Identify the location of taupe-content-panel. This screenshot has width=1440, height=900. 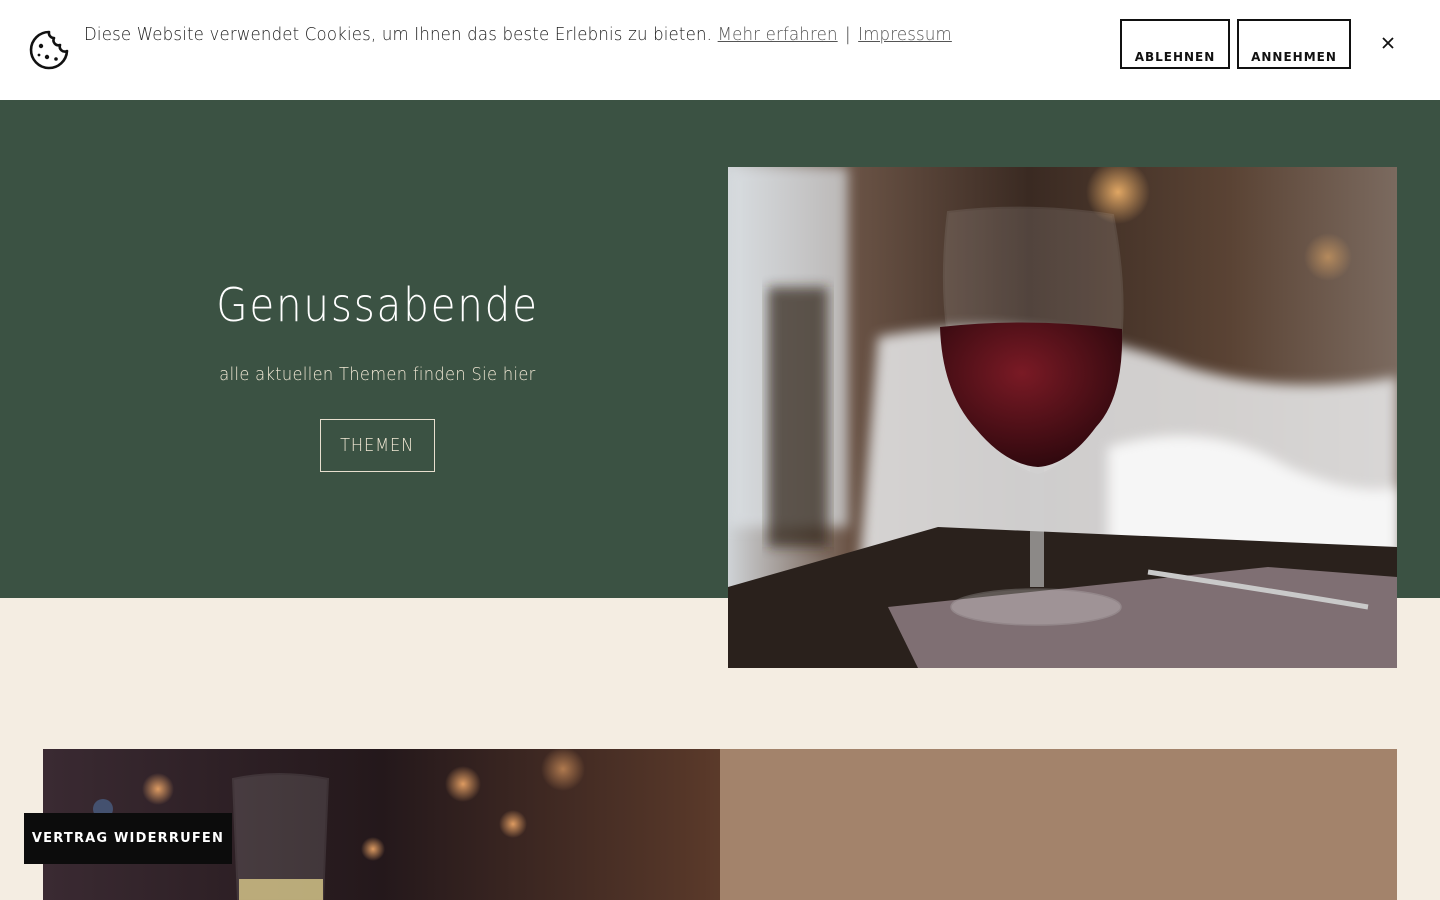
(1058, 824).